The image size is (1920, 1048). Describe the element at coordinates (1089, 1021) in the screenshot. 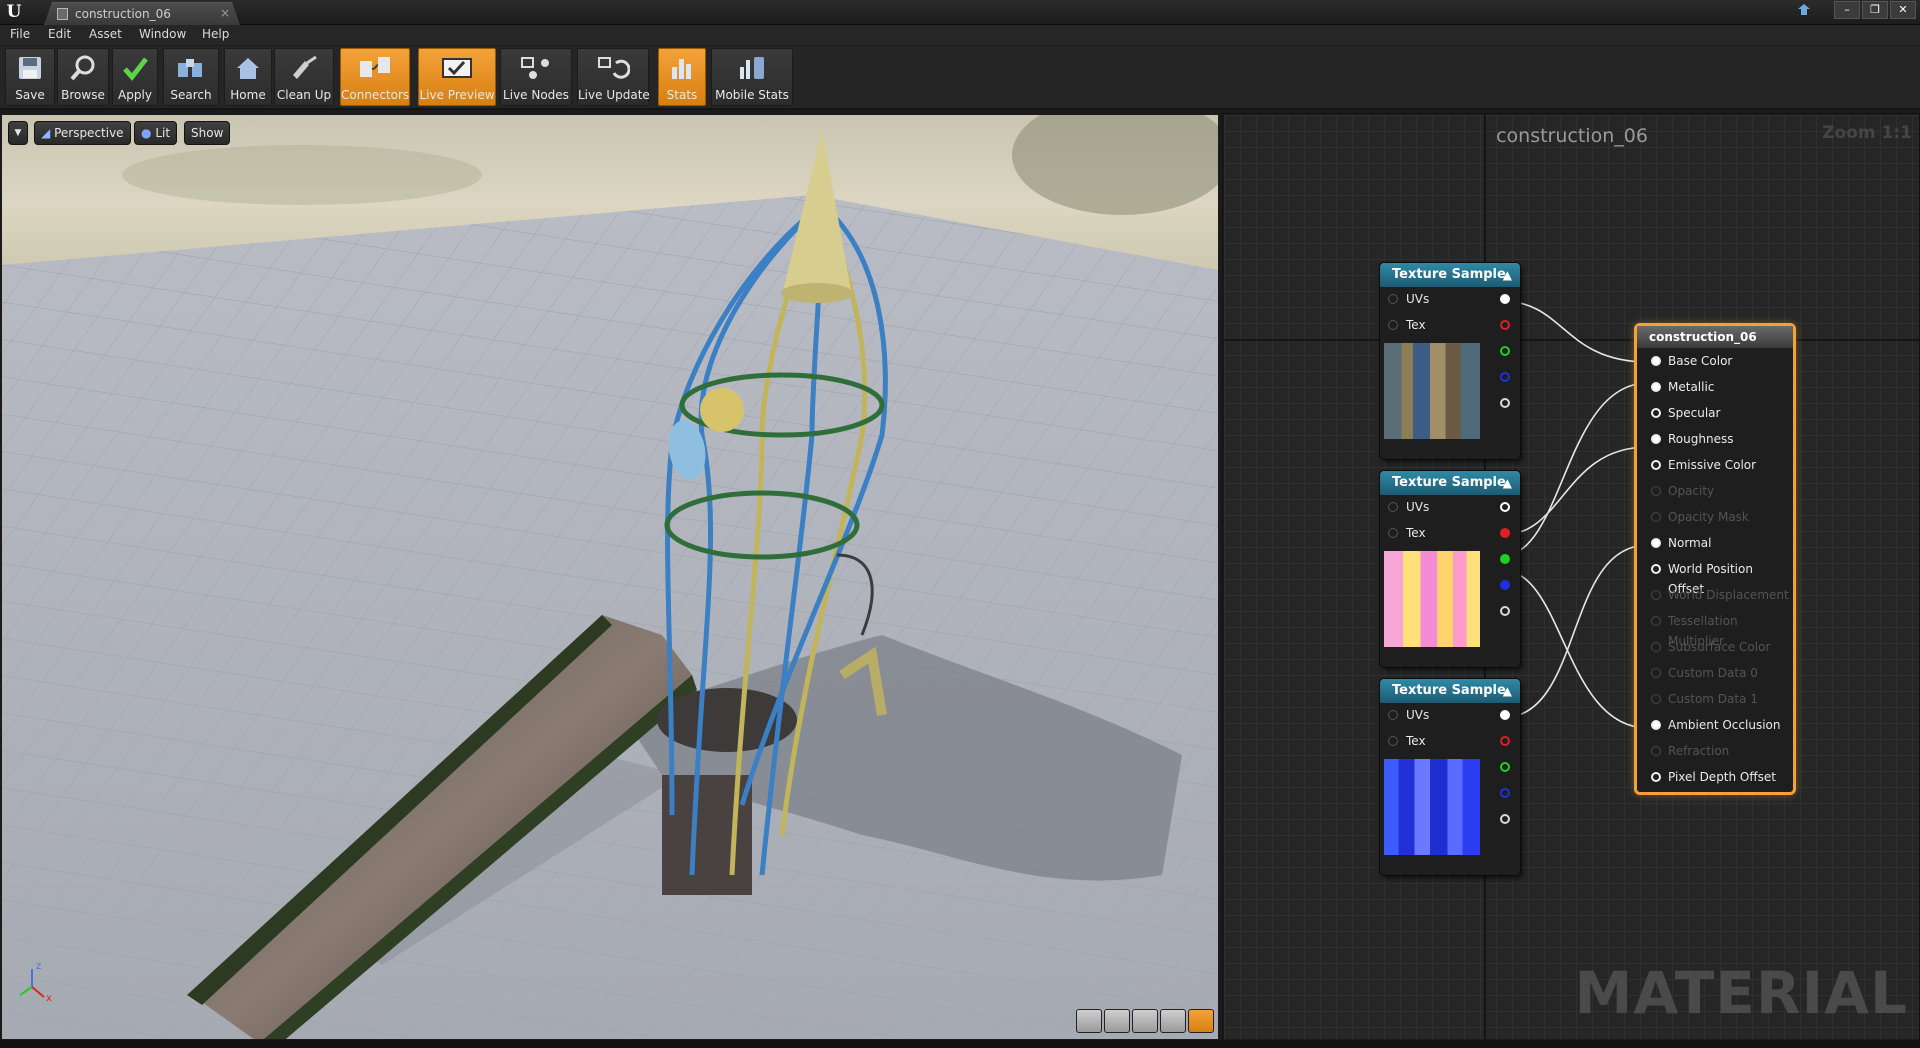

I see `cylinder-preview-icon` at that location.